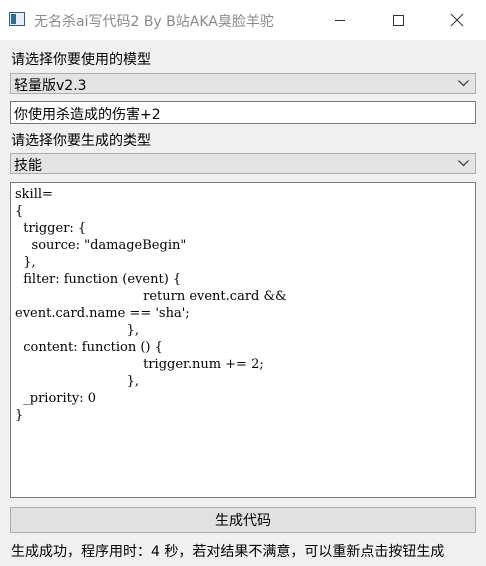 The image size is (486, 566). I want to click on close-button, so click(457, 20).